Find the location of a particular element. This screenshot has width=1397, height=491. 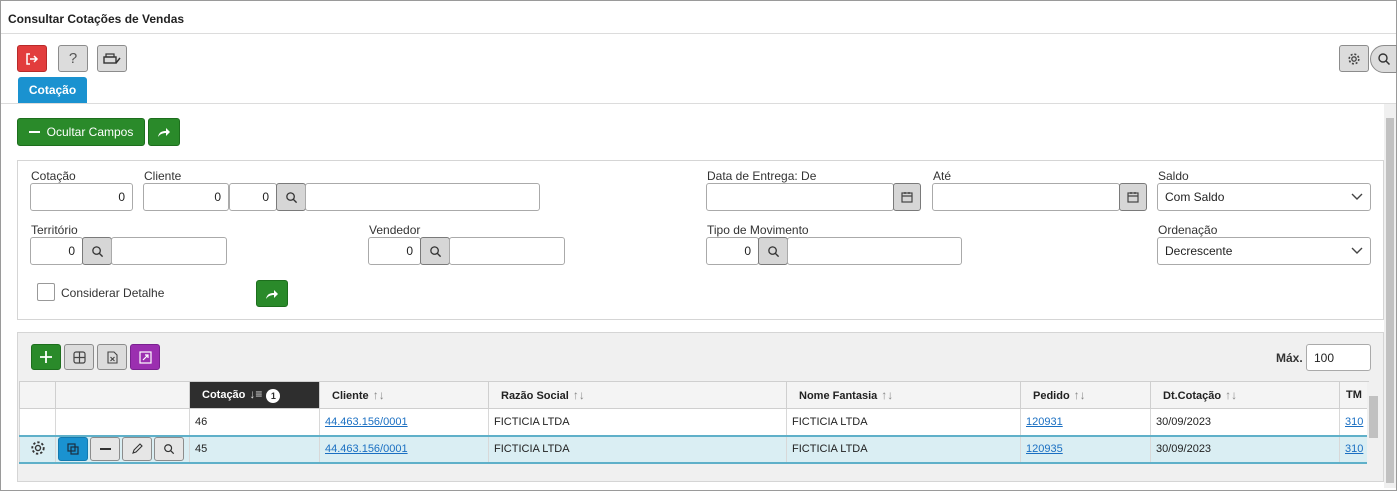

ordenacao-label: Ordenação is located at coordinates (1188, 230).